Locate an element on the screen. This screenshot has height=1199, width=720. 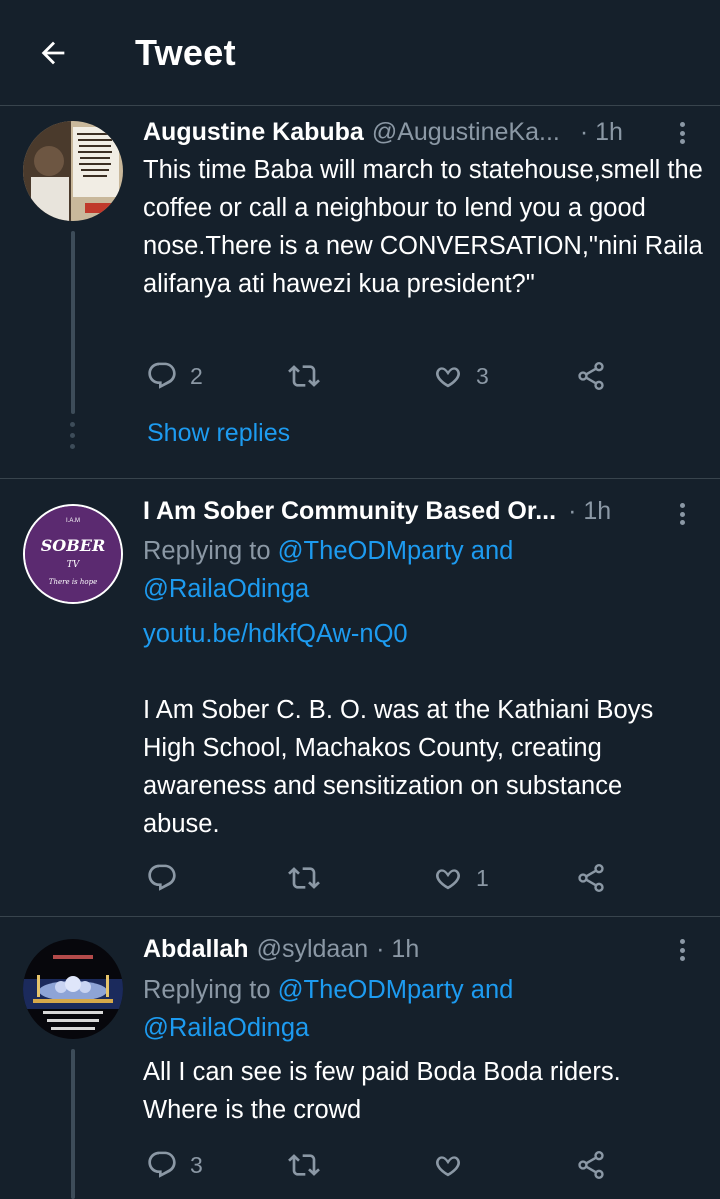
page-title: Tweet is located at coordinates (185, 52).